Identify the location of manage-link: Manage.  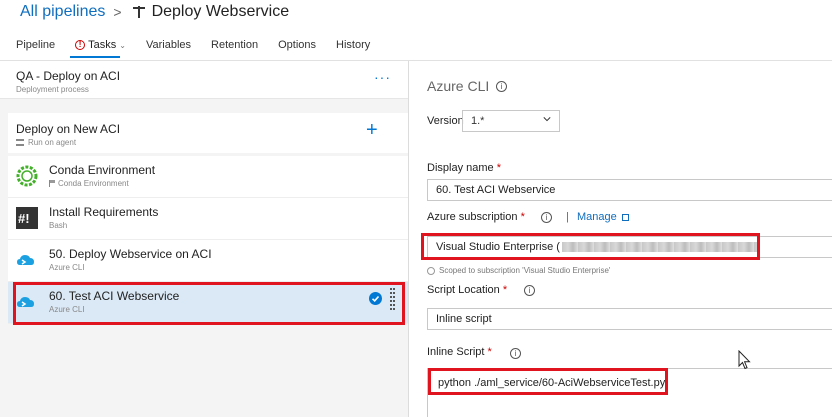
(603, 217).